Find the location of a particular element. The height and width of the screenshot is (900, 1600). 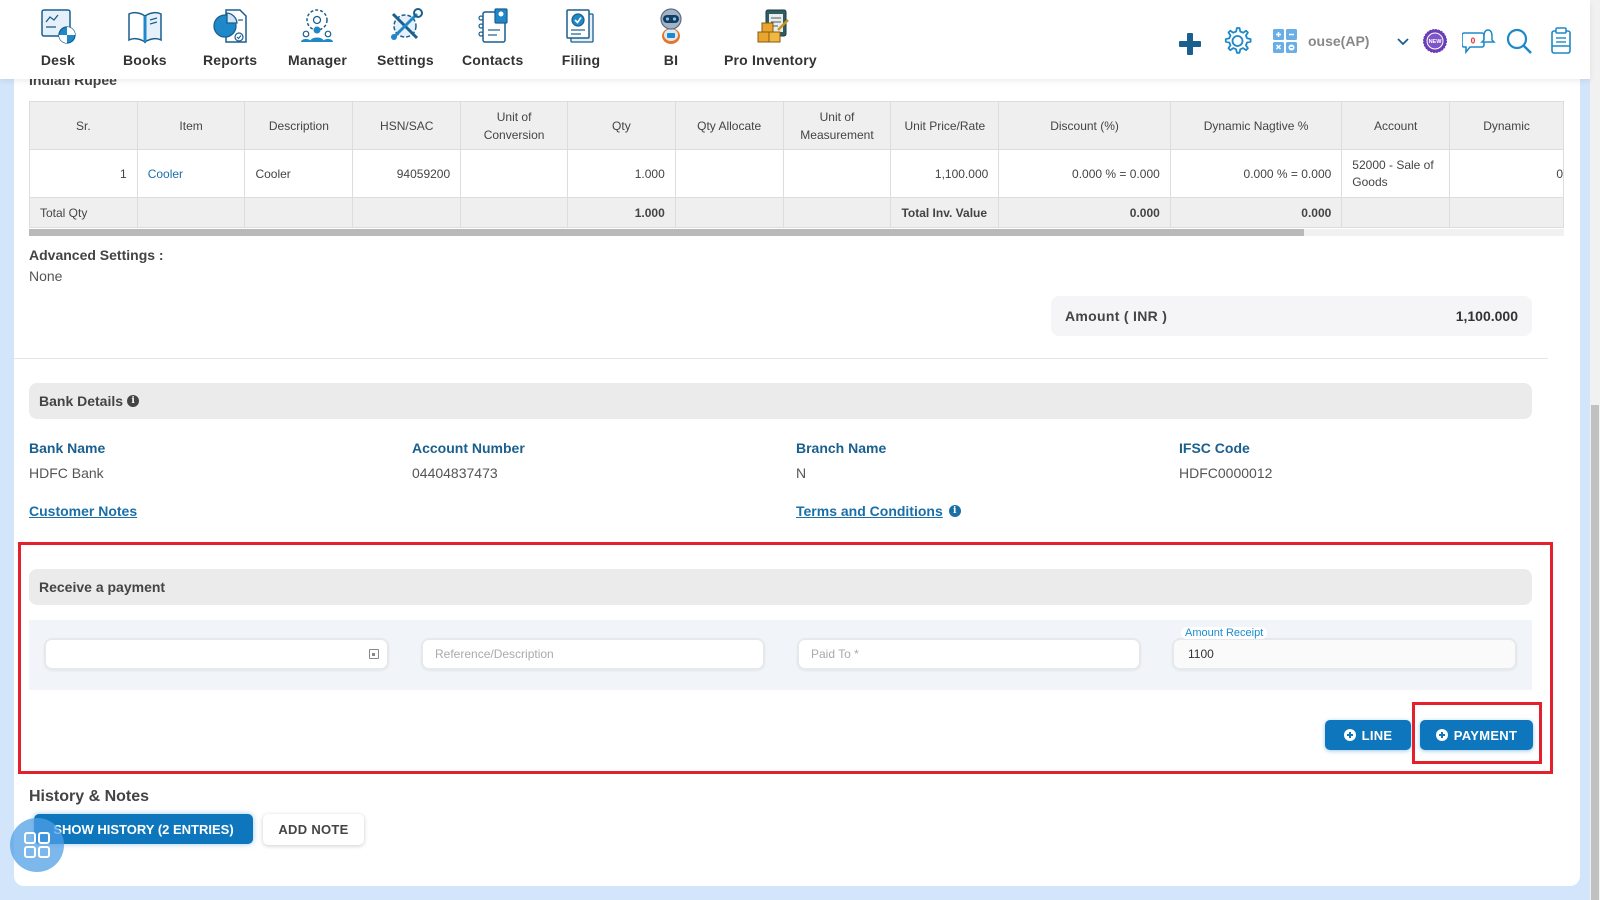

account-number-label: Account Number is located at coordinates (468, 448).